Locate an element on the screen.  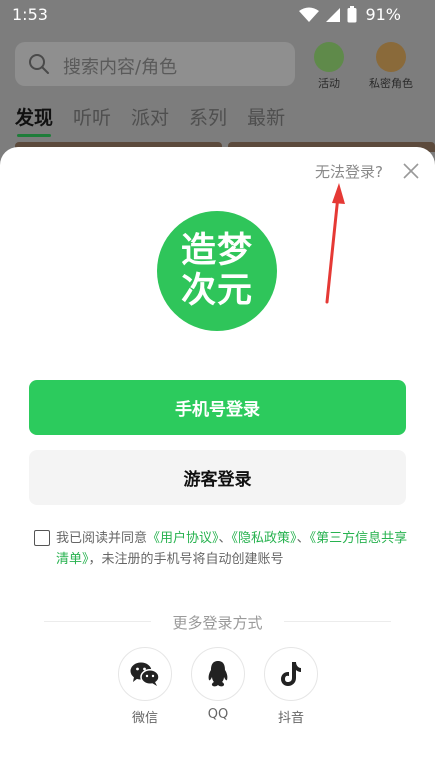
search-placeholder: 搜索内容/角色 is located at coordinates (120, 67).